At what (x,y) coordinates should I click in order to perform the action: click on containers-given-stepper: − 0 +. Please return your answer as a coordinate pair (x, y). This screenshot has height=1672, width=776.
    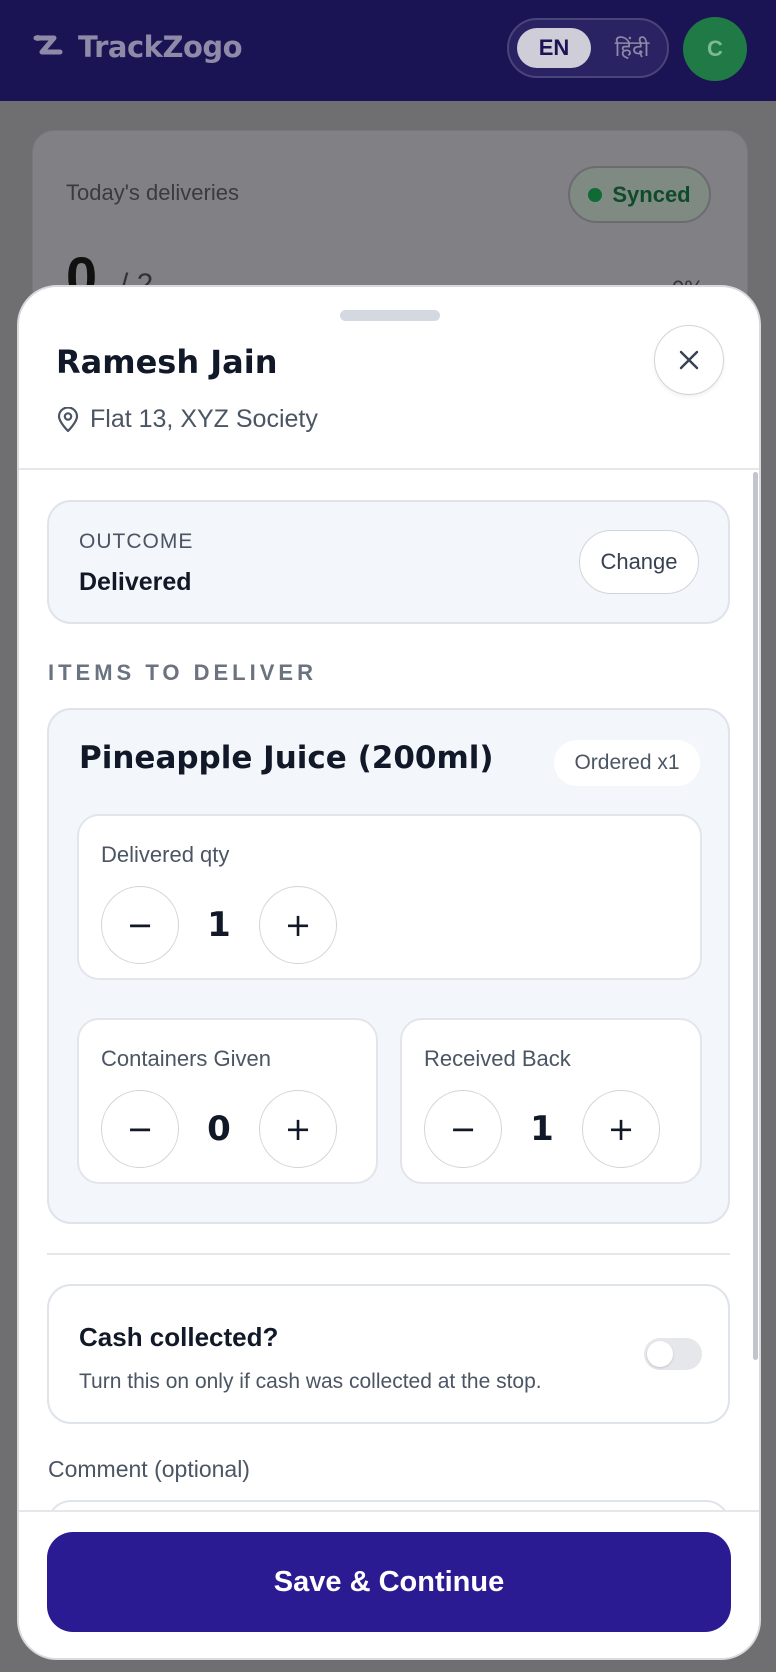
    Looking at the image, I should click on (219, 1129).